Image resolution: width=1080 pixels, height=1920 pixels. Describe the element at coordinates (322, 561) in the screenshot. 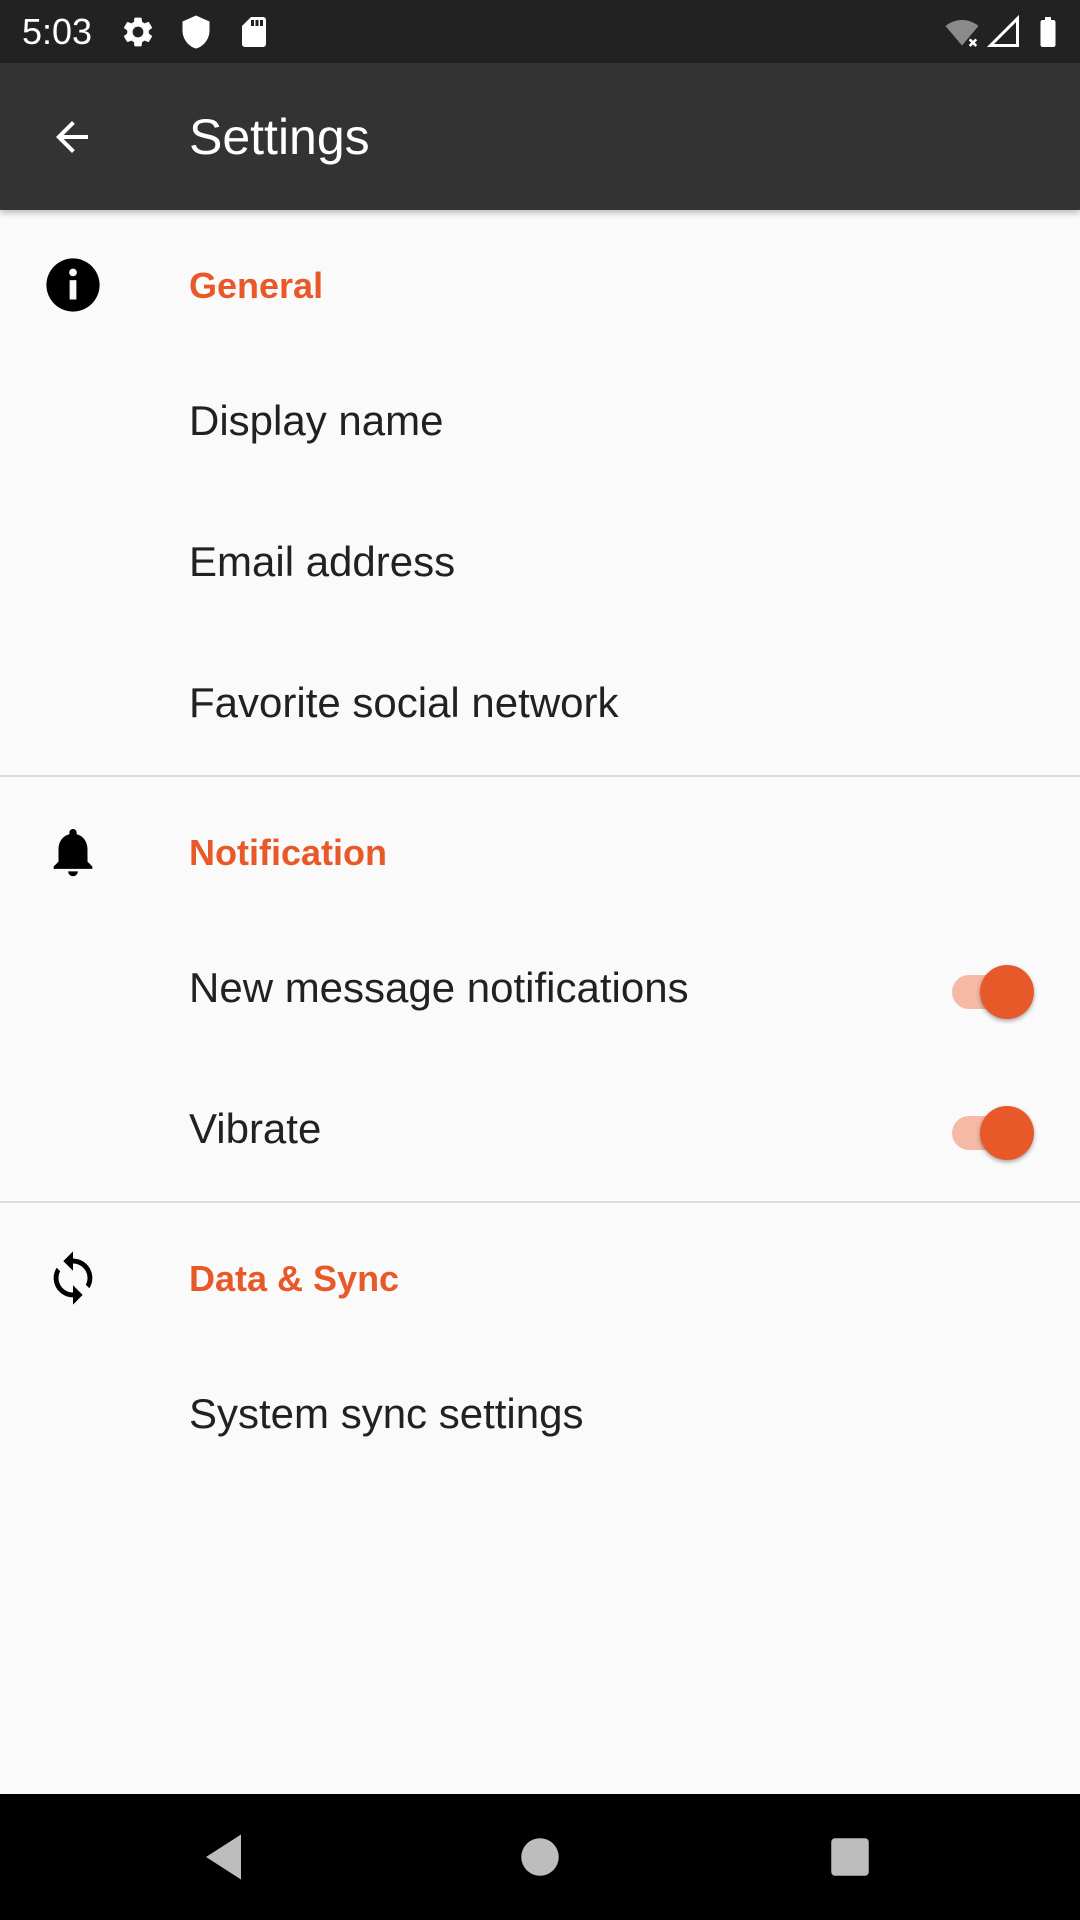

I see `pref-label: Email address` at that location.